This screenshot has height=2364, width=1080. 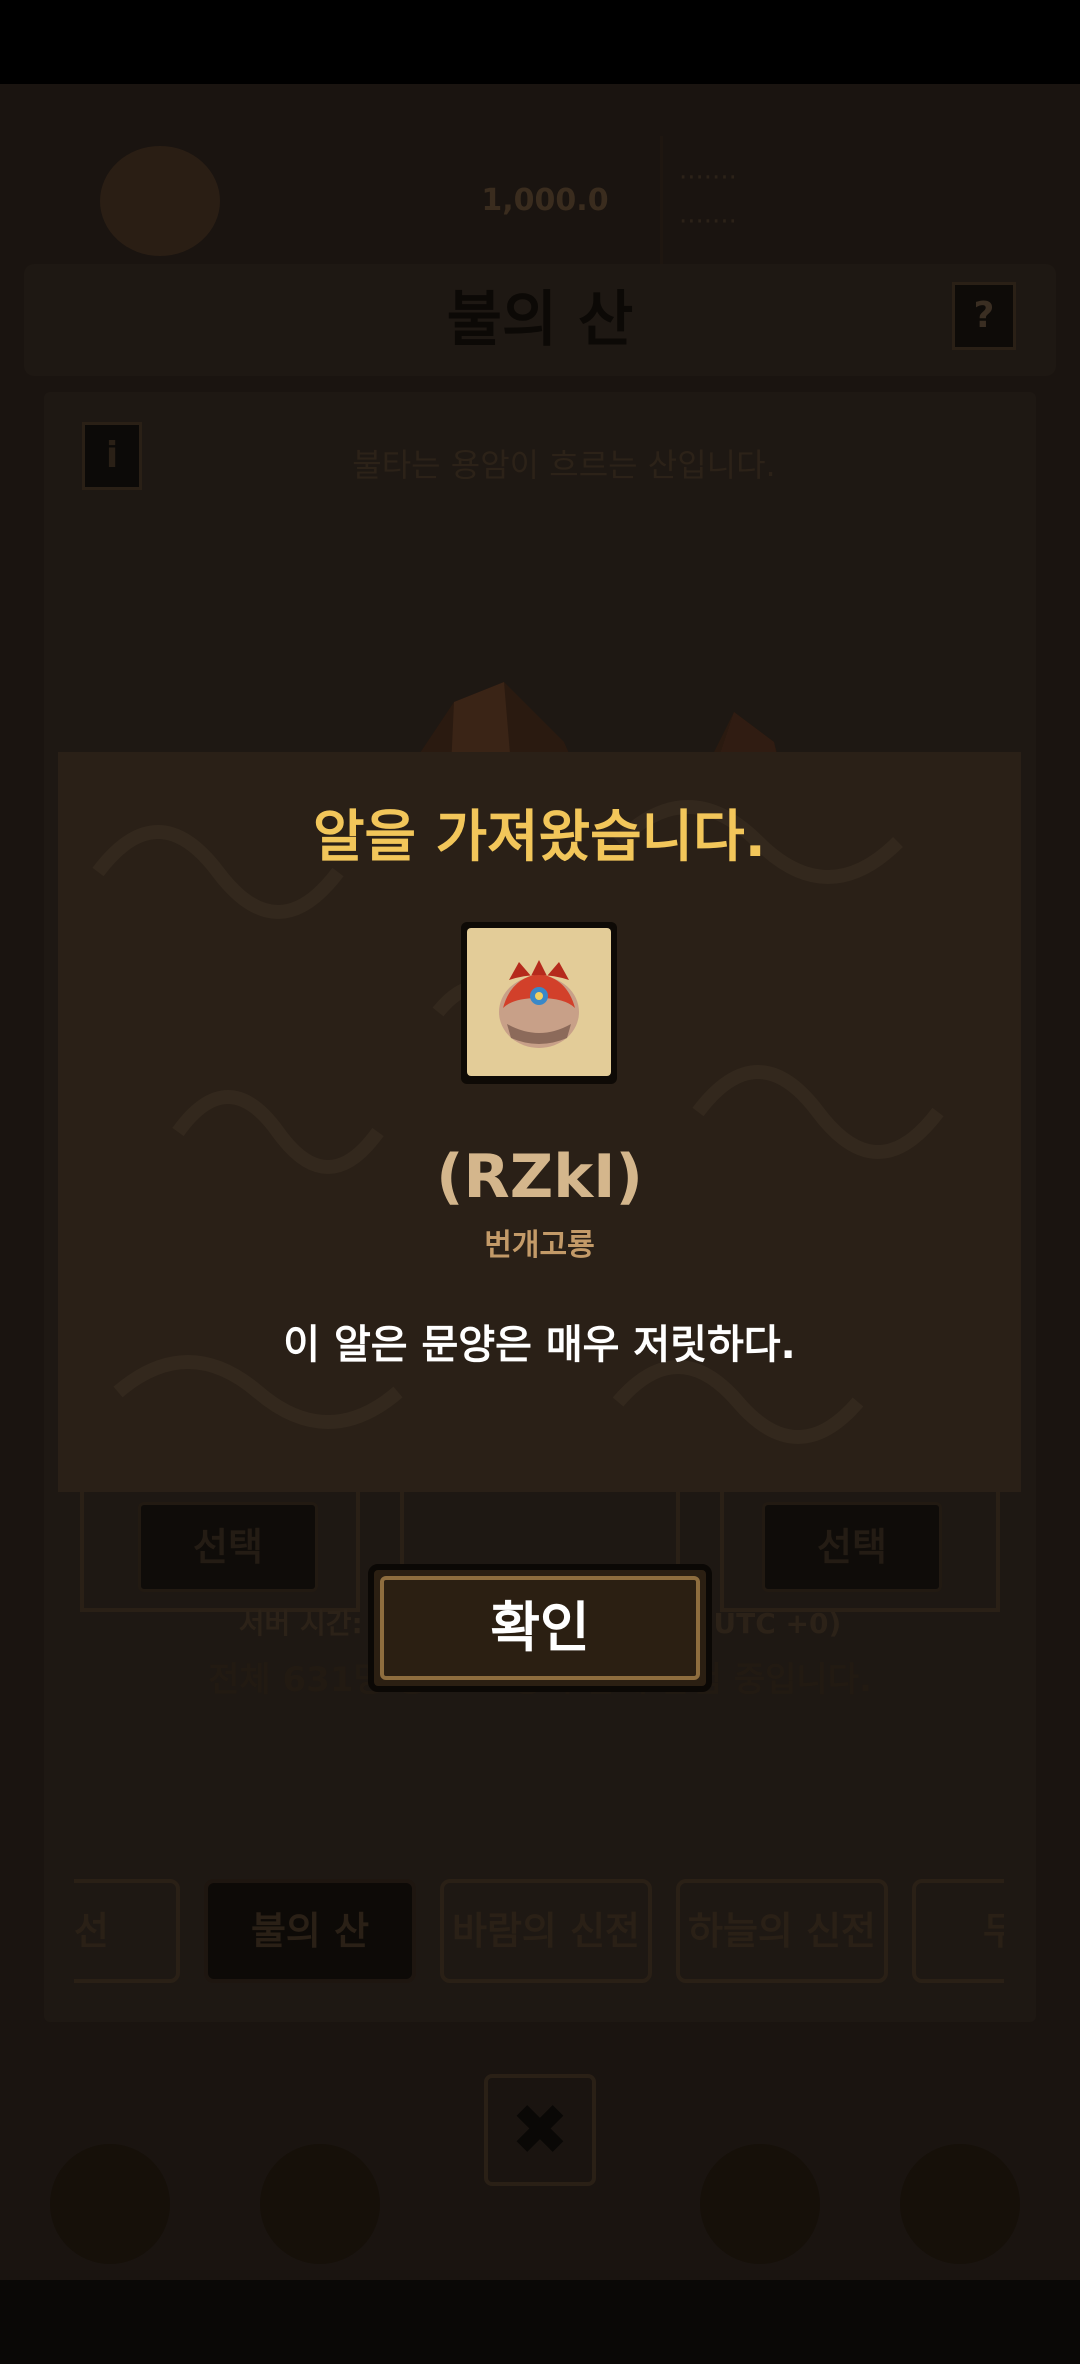 What do you see at coordinates (546, 1931) in the screenshot?
I see `tab-wind-temple: 바람의 신전` at bounding box center [546, 1931].